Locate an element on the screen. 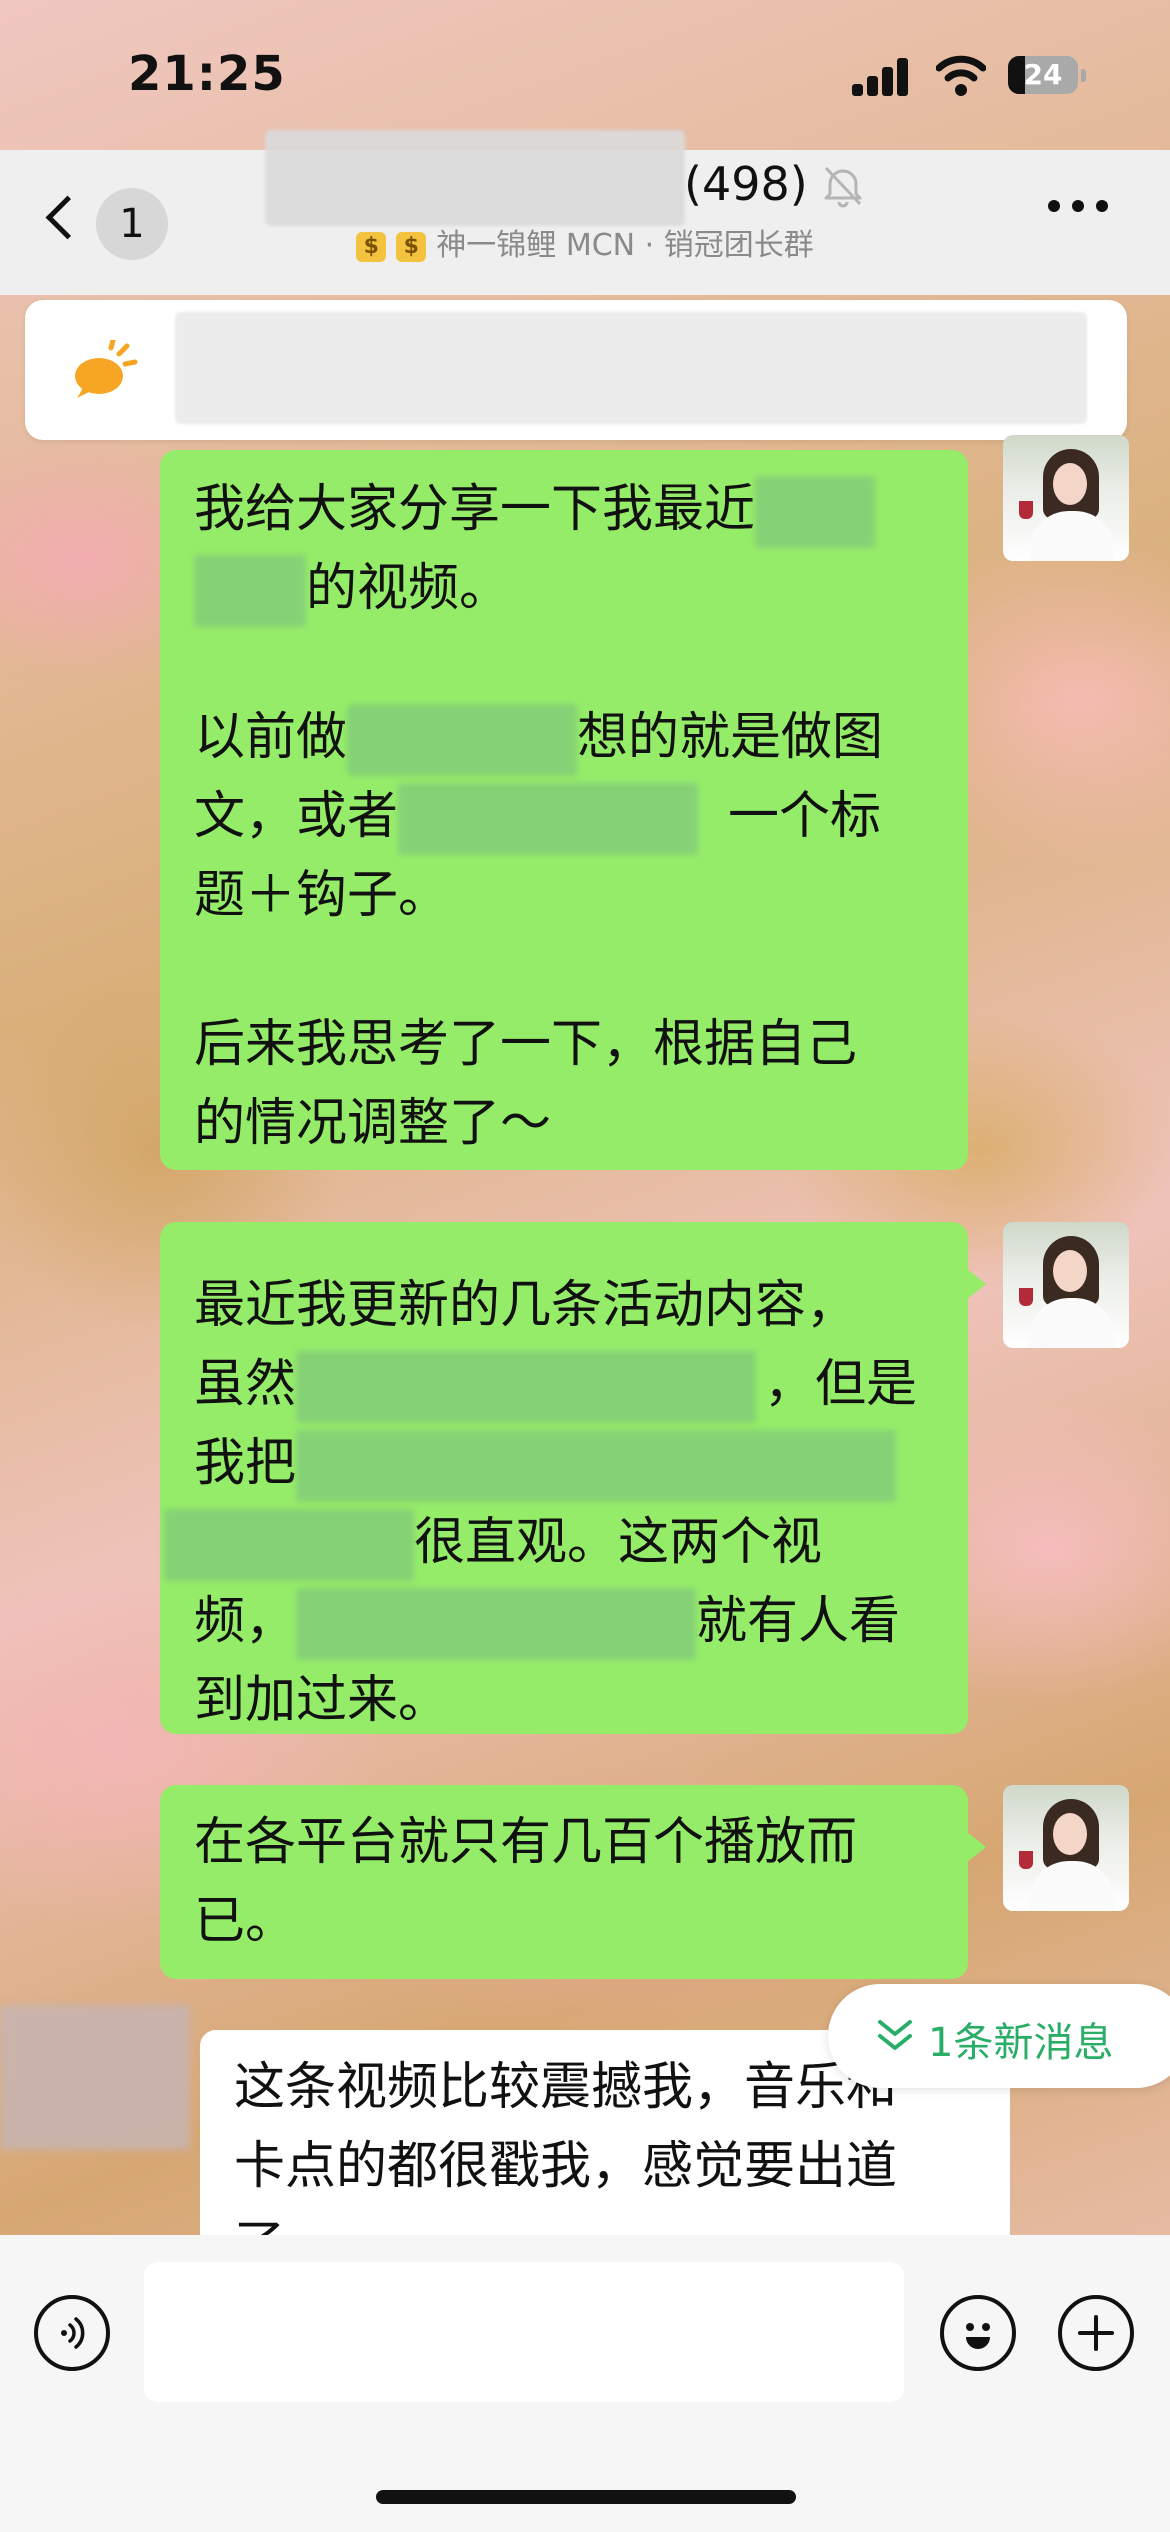 This screenshot has width=1170, height=2532. voice-input-button is located at coordinates (72, 2333).